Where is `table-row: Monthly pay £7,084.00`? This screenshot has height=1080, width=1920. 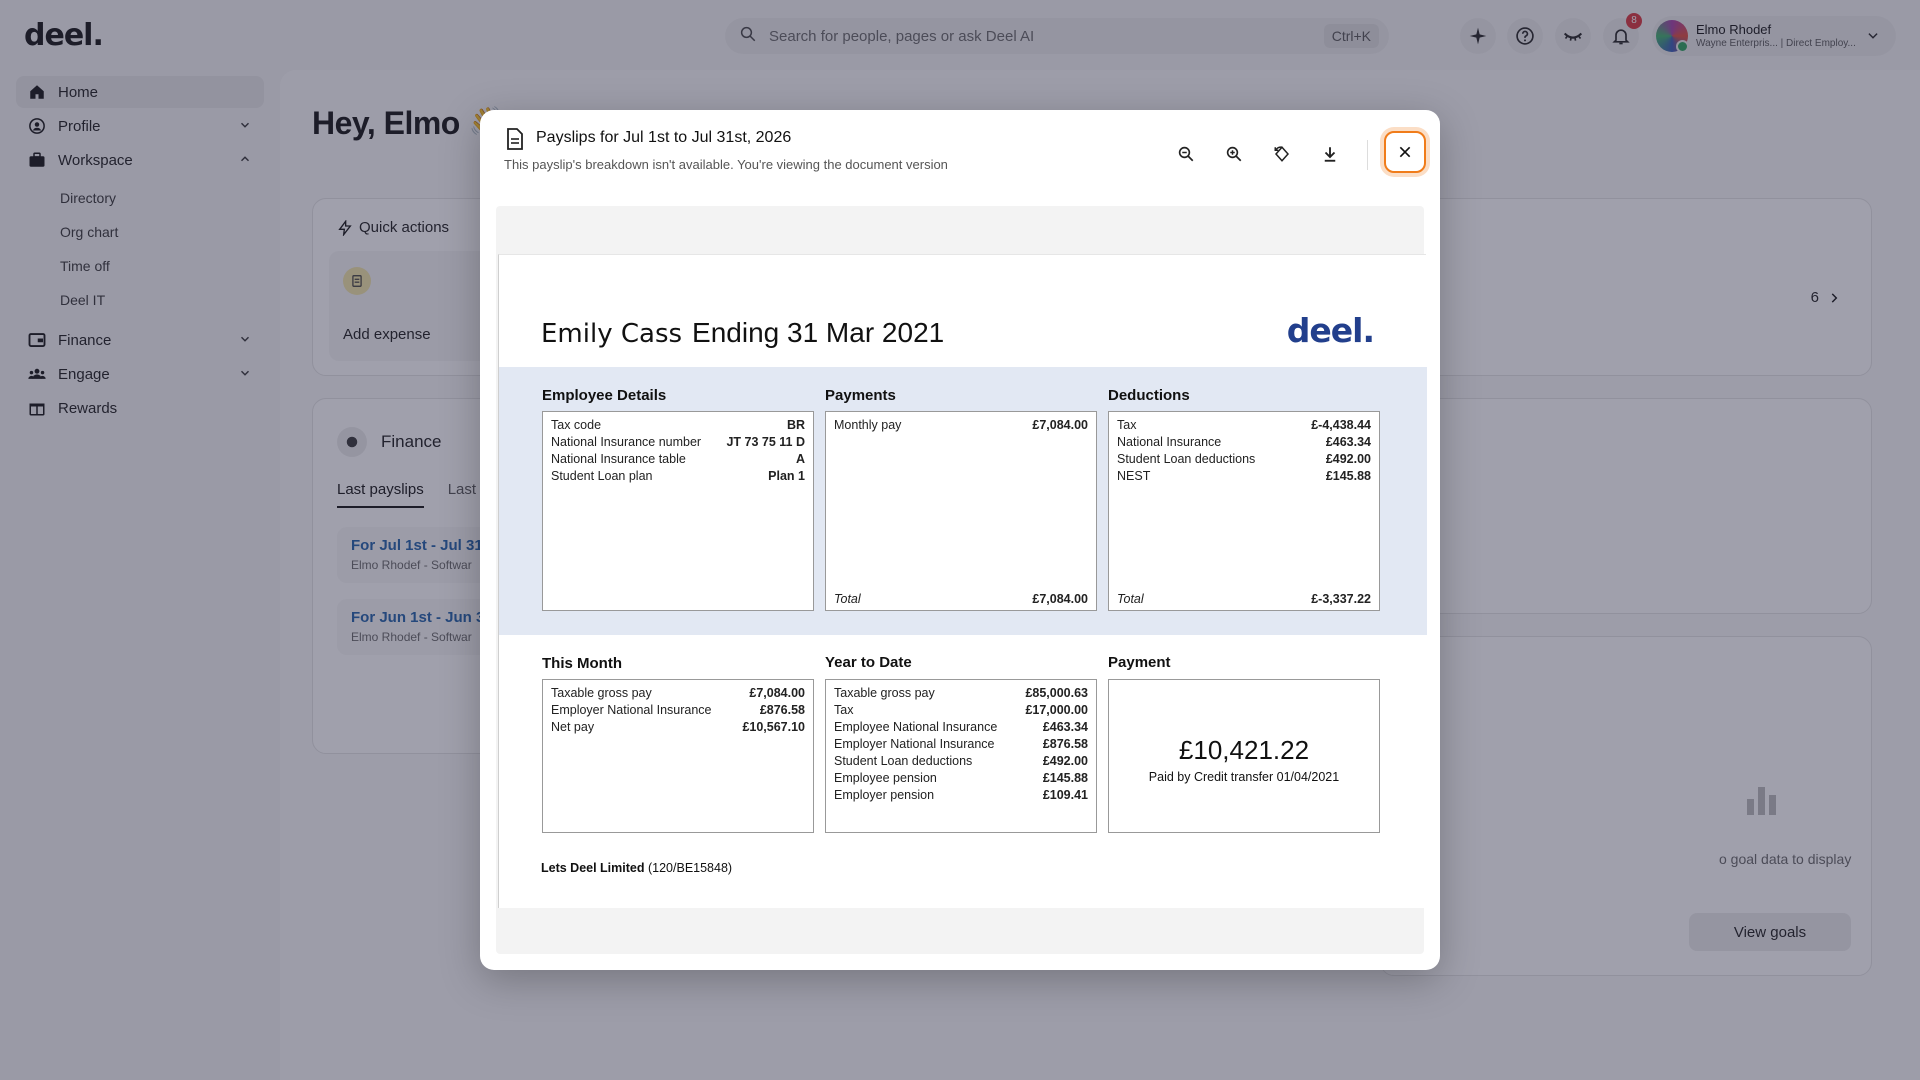
table-row: Monthly pay £7,084.00 is located at coordinates (961, 425).